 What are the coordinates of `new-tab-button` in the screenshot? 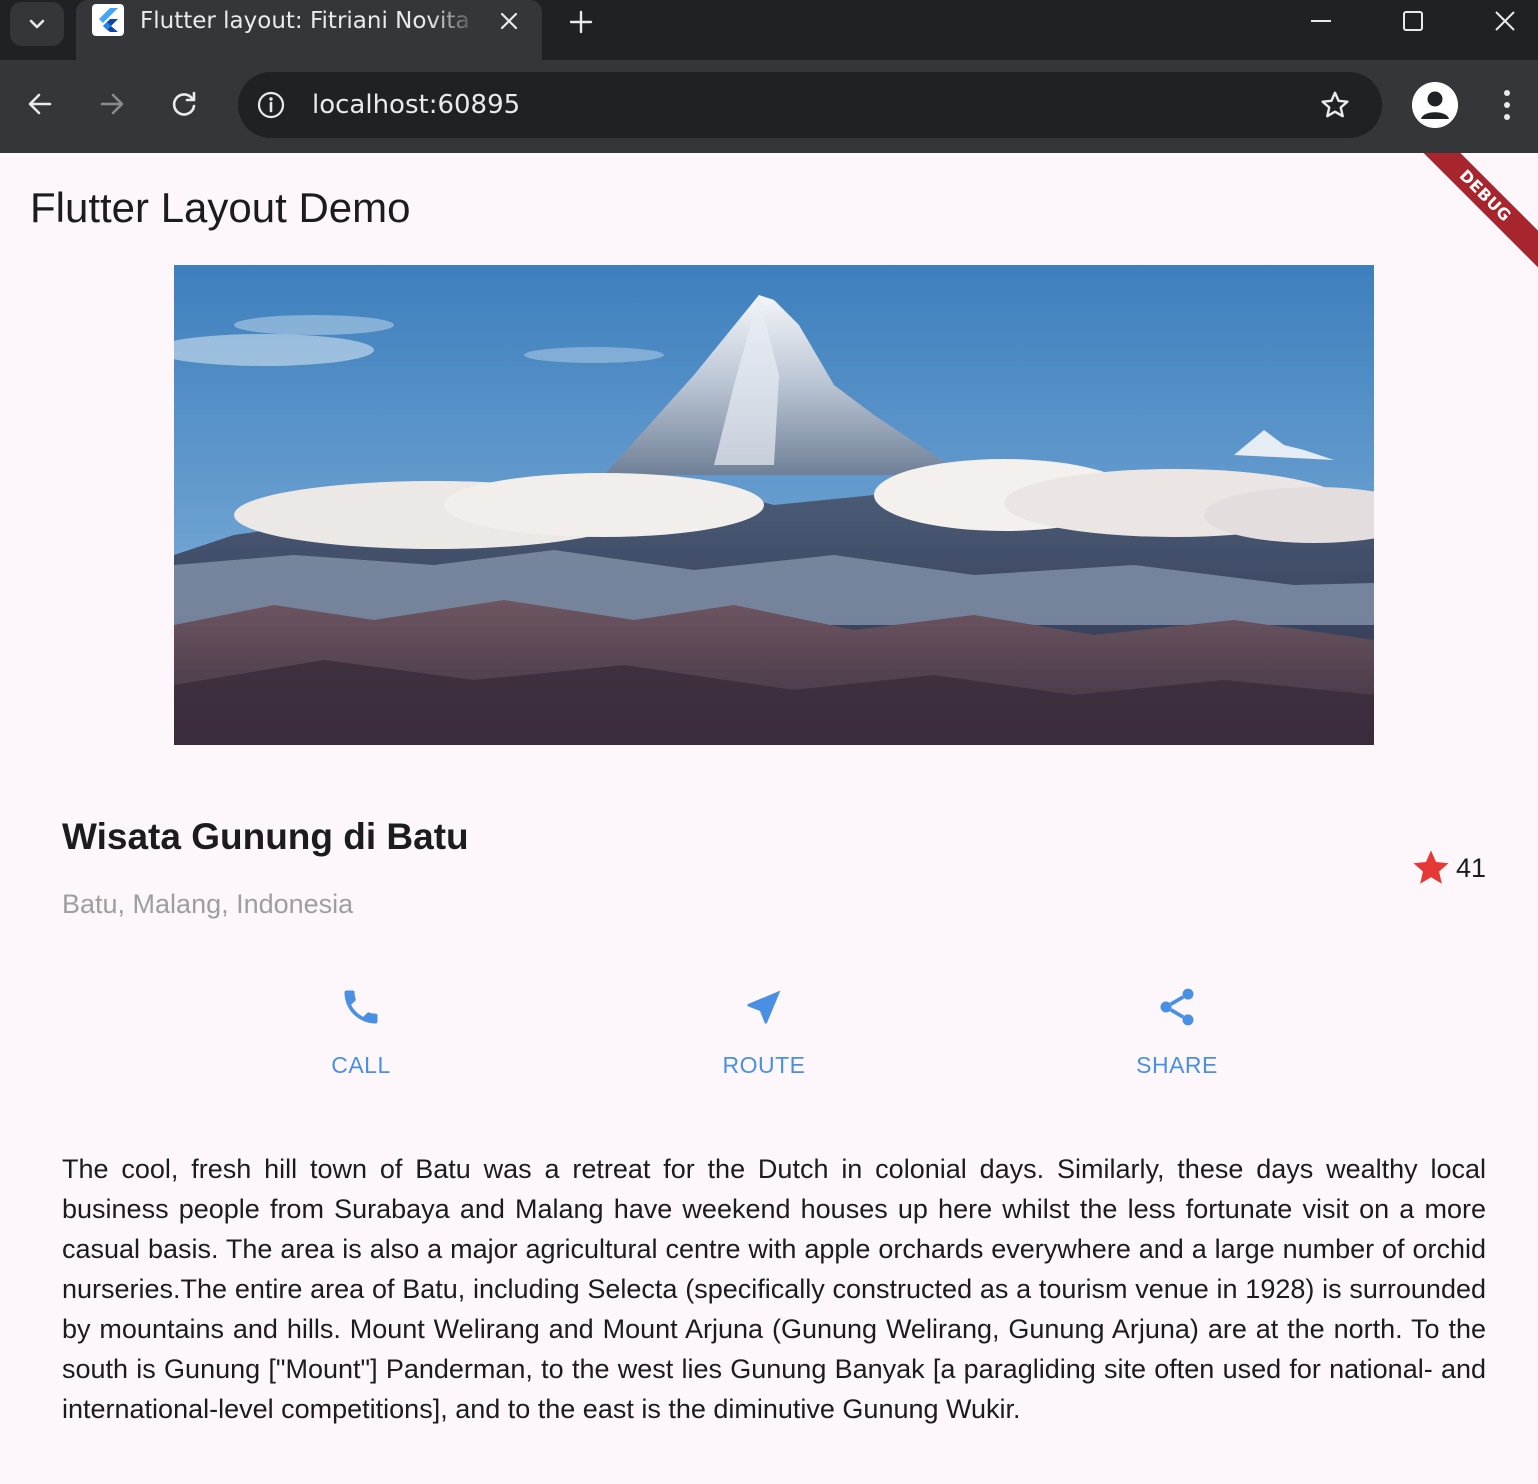 It's located at (581, 22).